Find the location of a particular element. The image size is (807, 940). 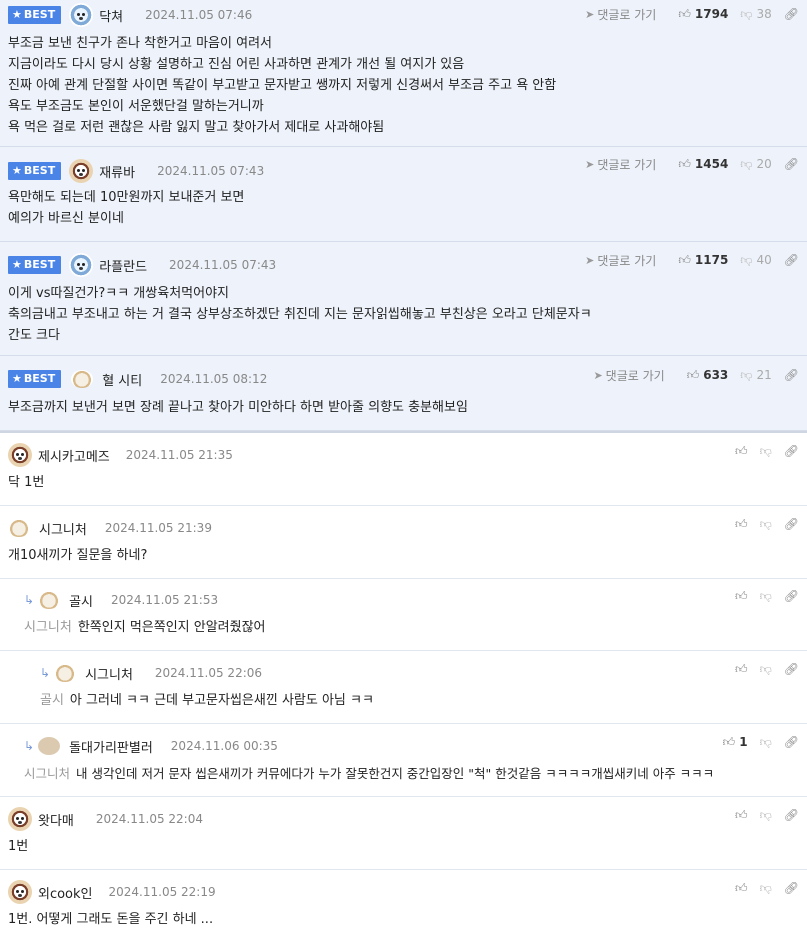

upvote-button: 👍︎ 1454 is located at coordinates (703, 164).